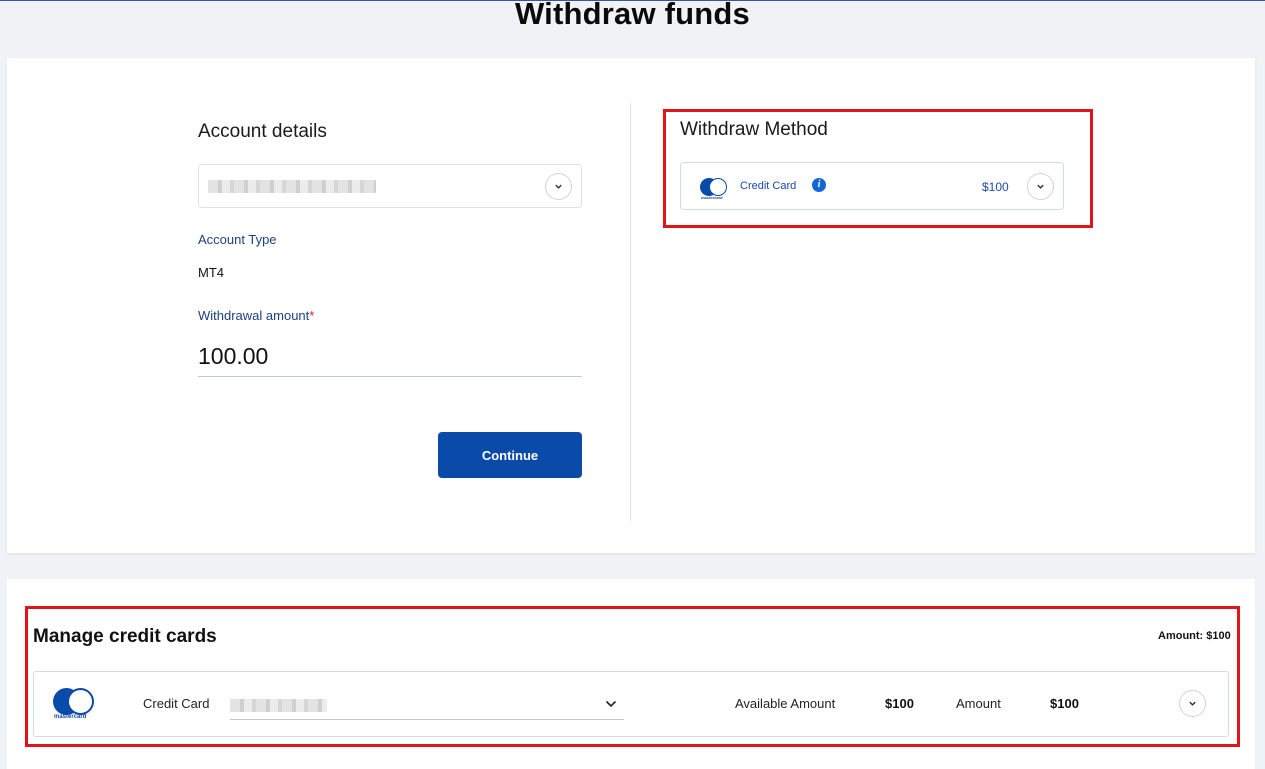 The height and width of the screenshot is (769, 1265). What do you see at coordinates (211, 272) in the screenshot?
I see `account-type-value: MT4` at bounding box center [211, 272].